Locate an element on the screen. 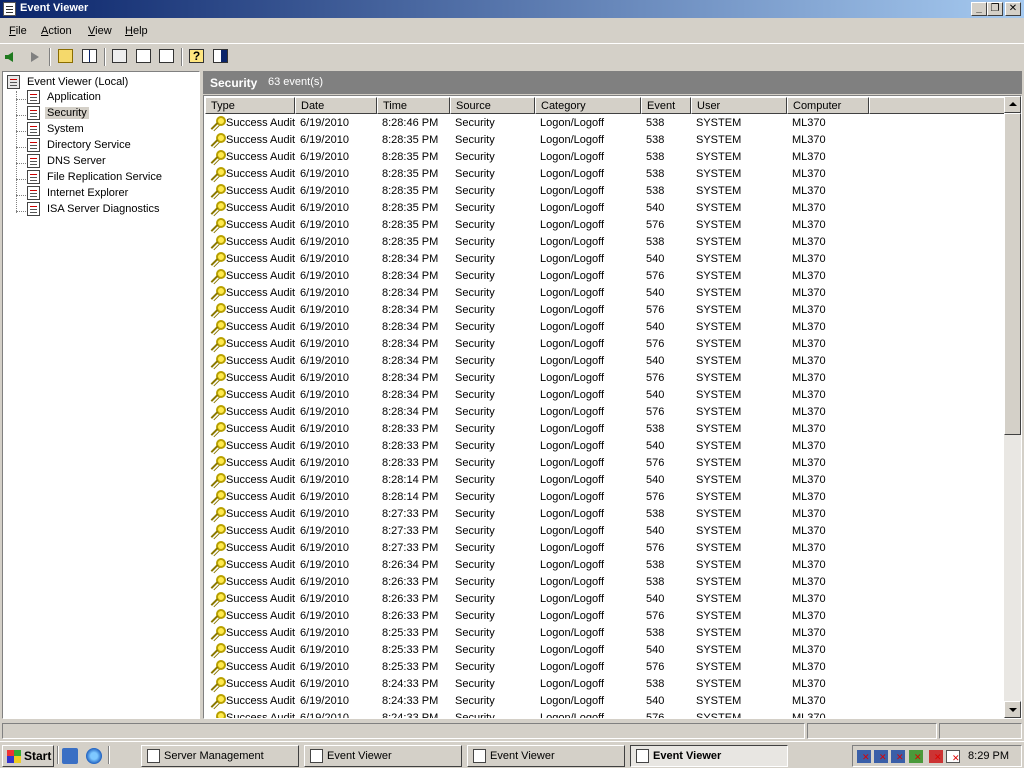 This screenshot has width=1024, height=768. vertical-scrollbar is located at coordinates (1012, 407).